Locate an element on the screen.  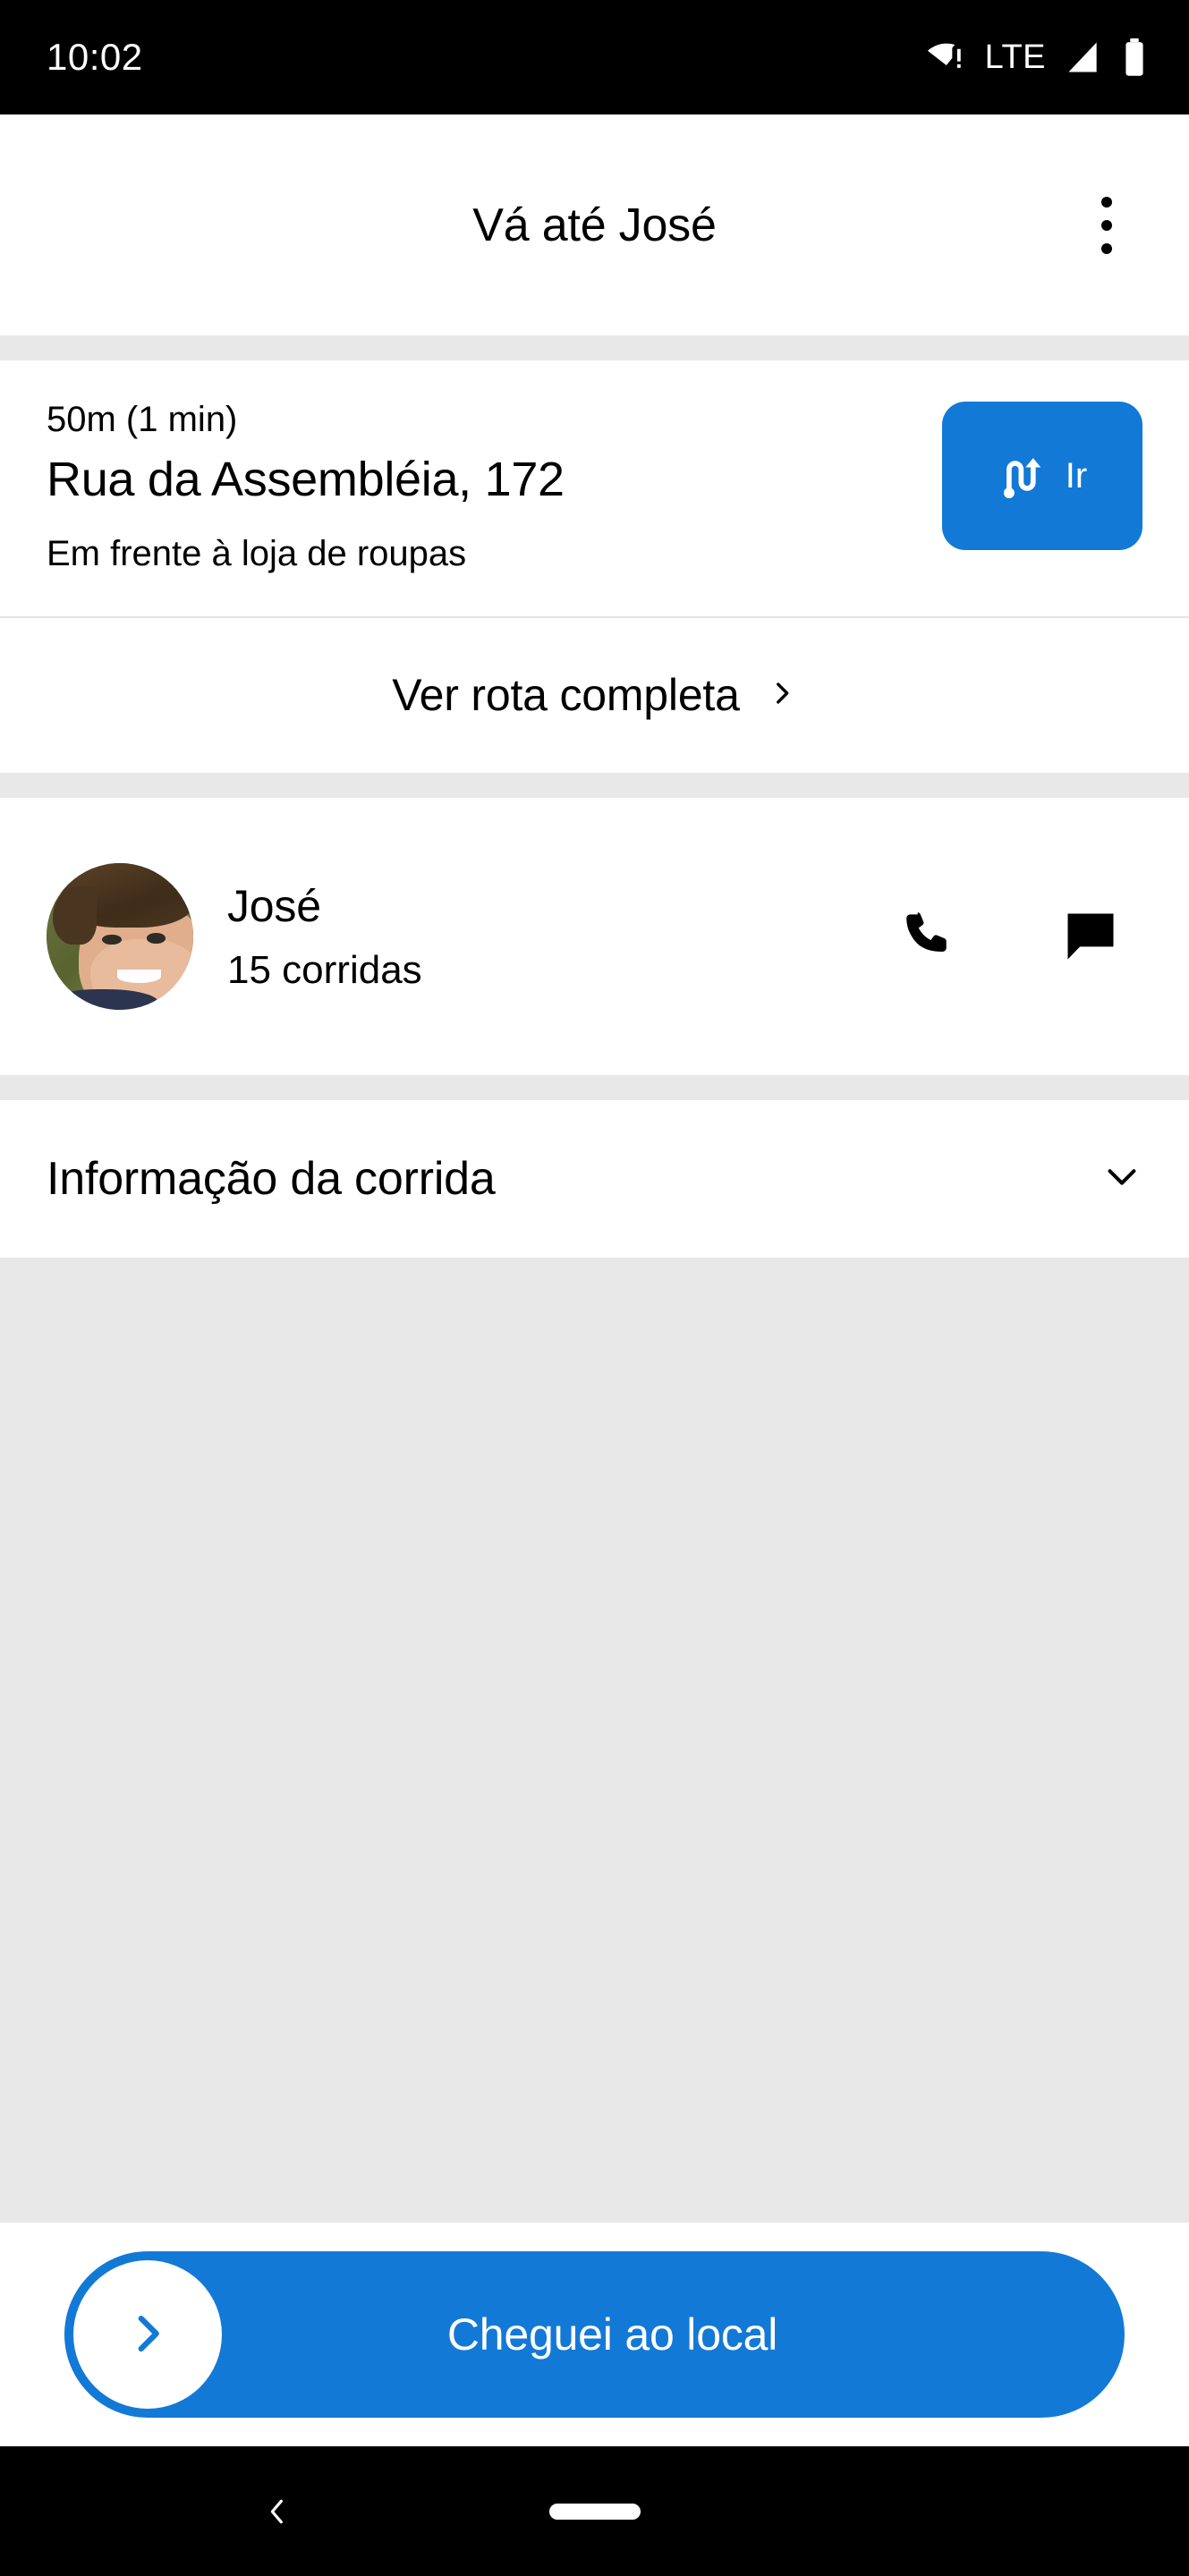
home-pill-icon is located at coordinates (594, 2511).